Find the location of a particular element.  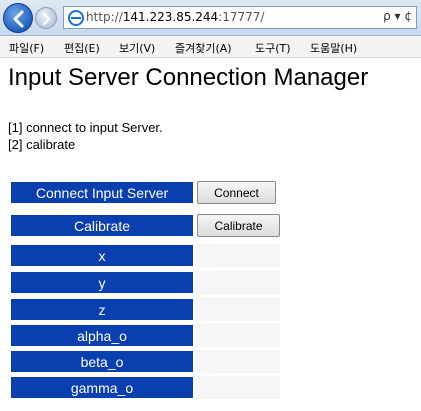

url-input: http://141.223.85.244:17777/ ρ ▾ ¢ is located at coordinates (240, 17).